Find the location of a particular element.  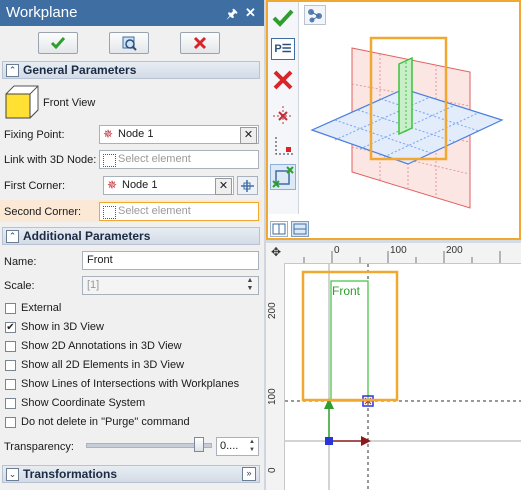

preview-icon is located at coordinates (129, 43).